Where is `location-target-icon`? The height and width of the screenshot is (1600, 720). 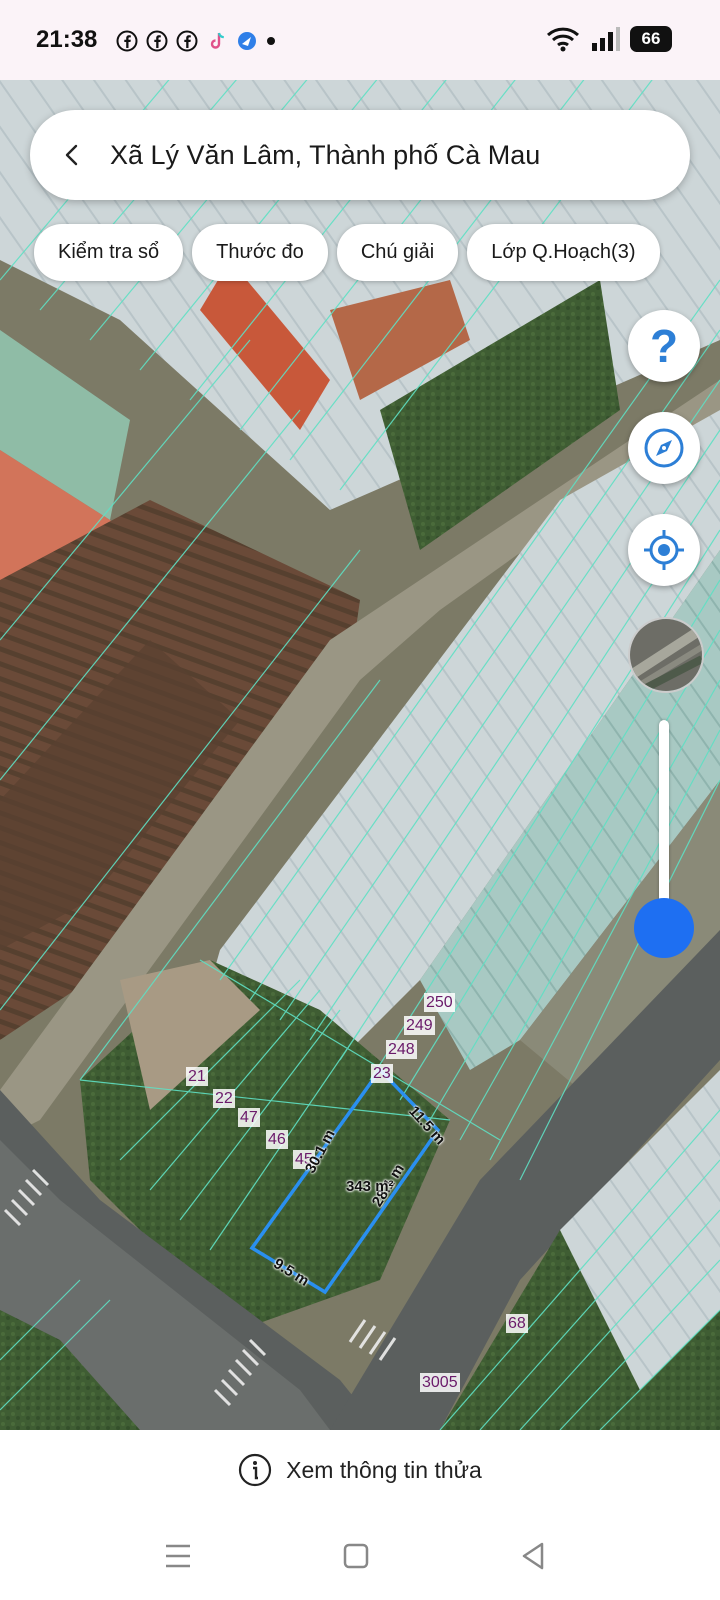 location-target-icon is located at coordinates (664, 550).